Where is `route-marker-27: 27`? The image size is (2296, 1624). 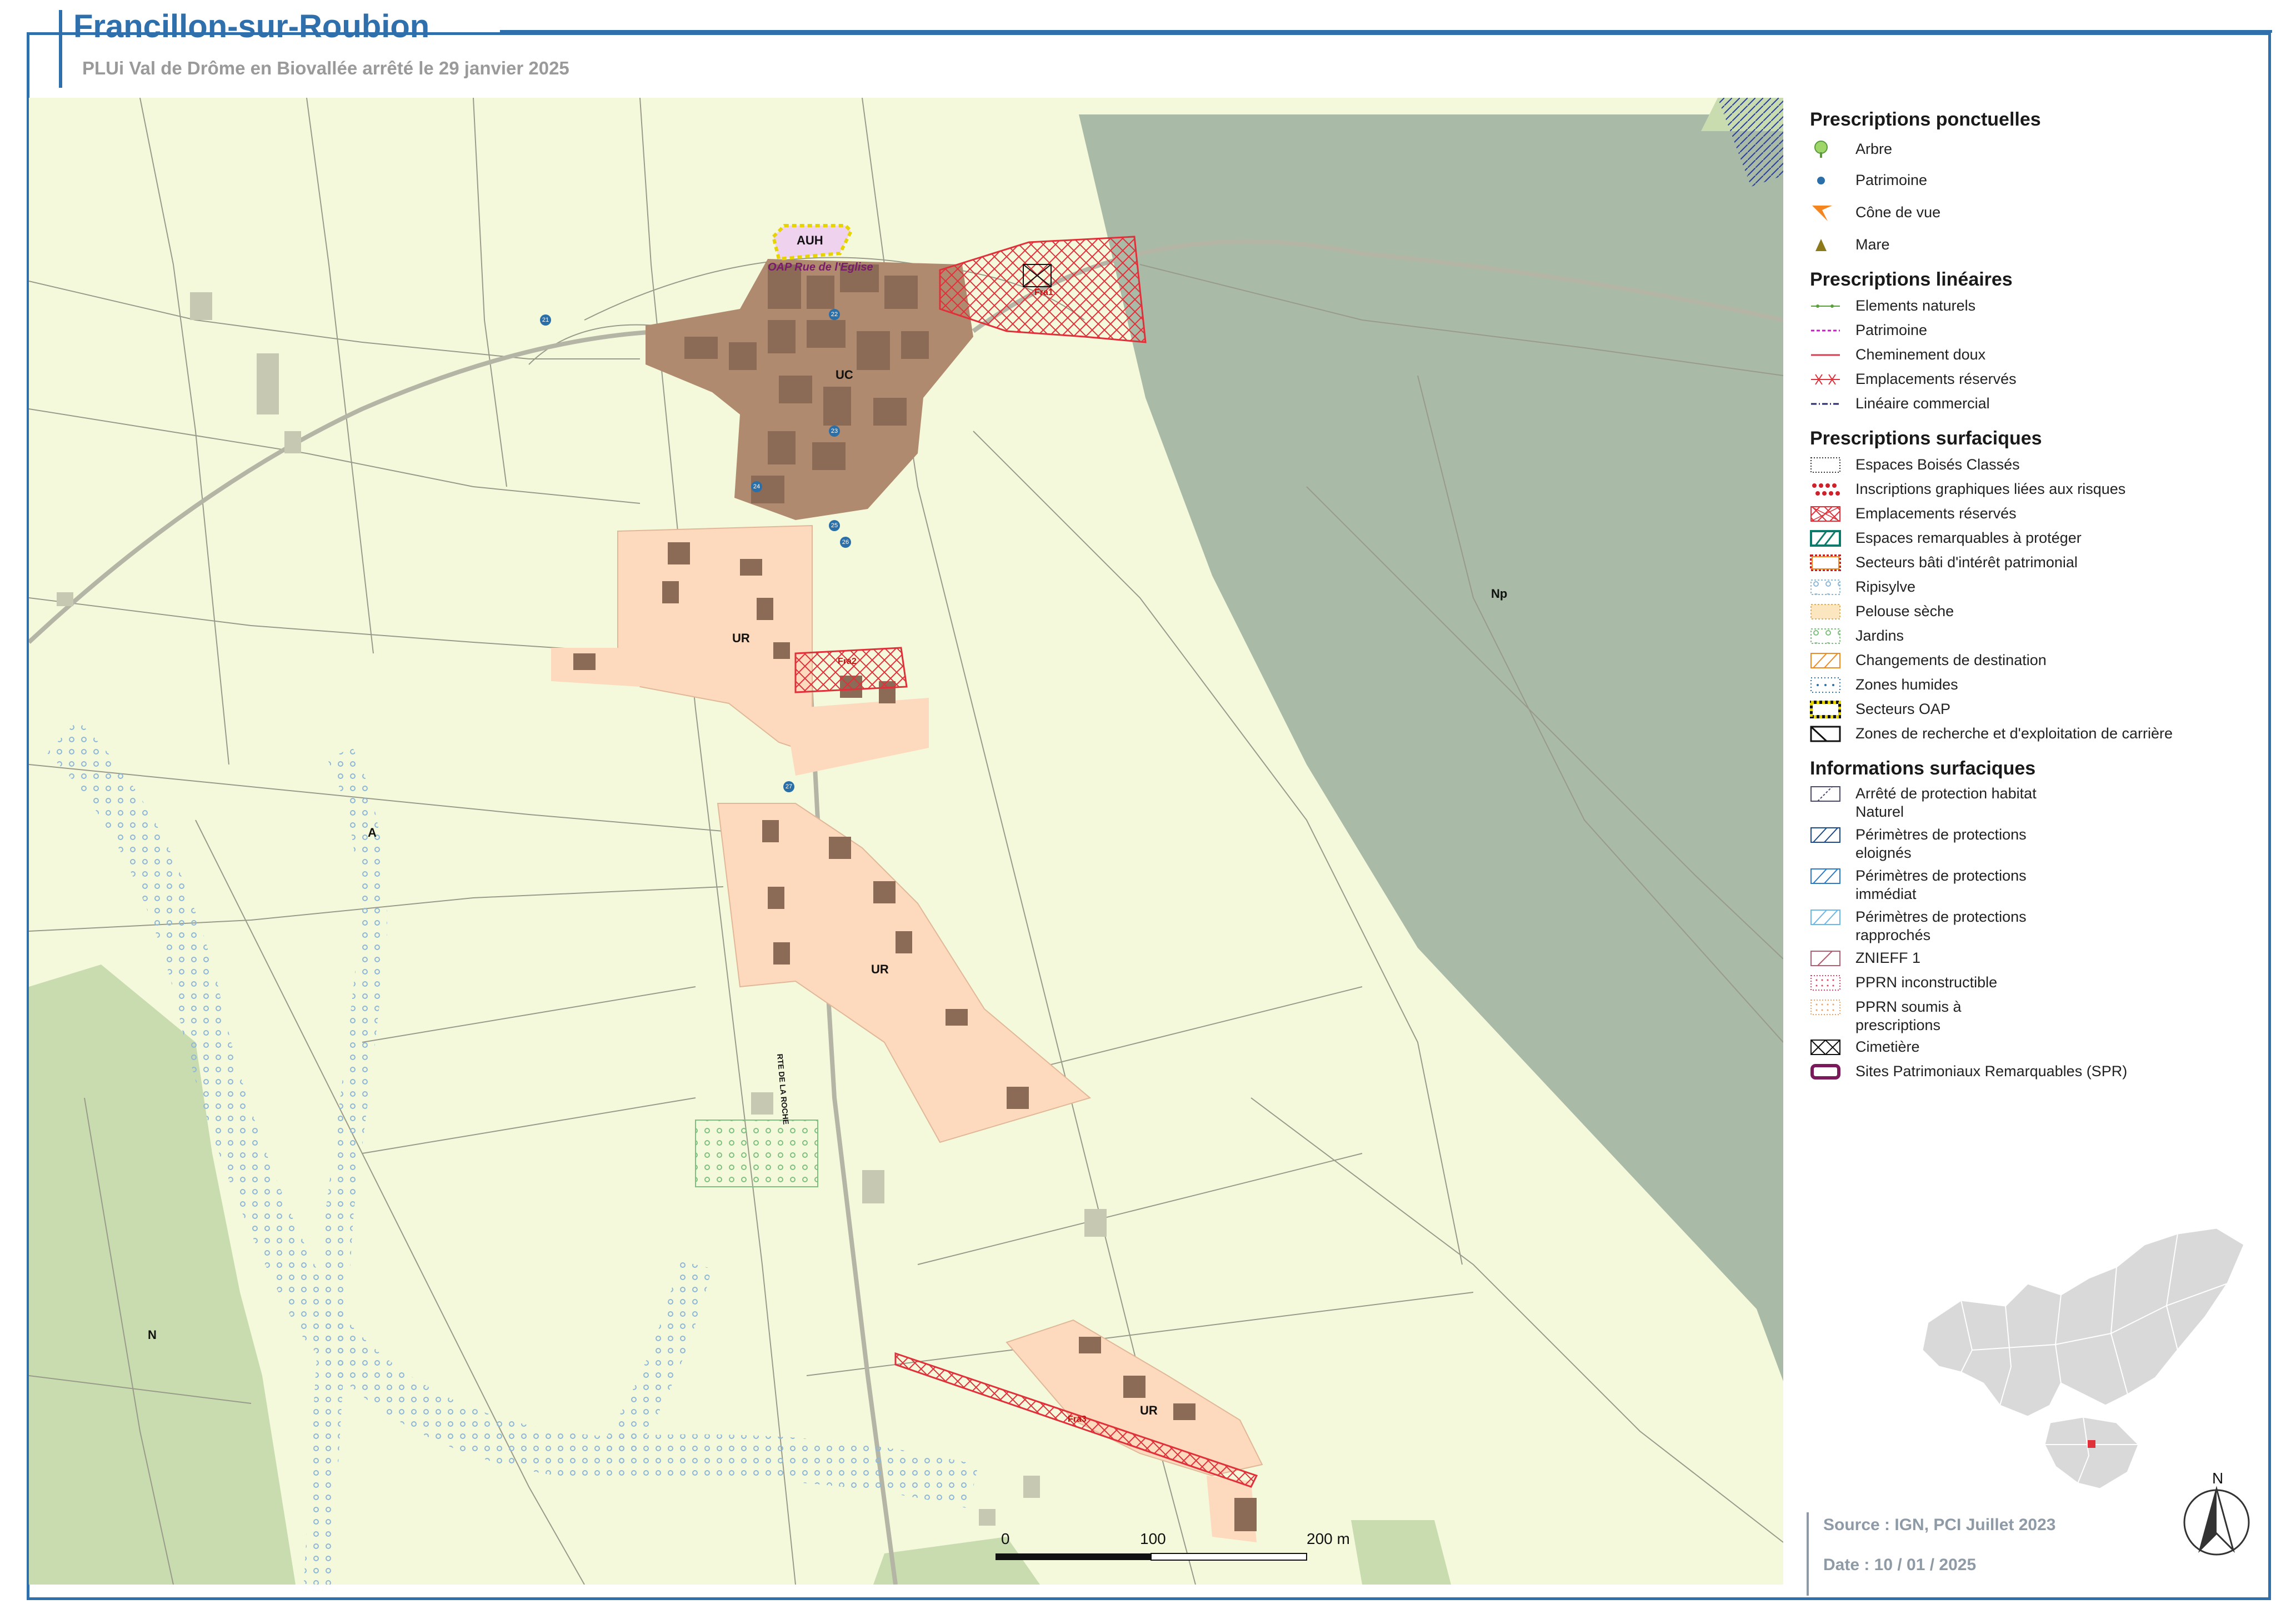 route-marker-27: 27 is located at coordinates (788, 786).